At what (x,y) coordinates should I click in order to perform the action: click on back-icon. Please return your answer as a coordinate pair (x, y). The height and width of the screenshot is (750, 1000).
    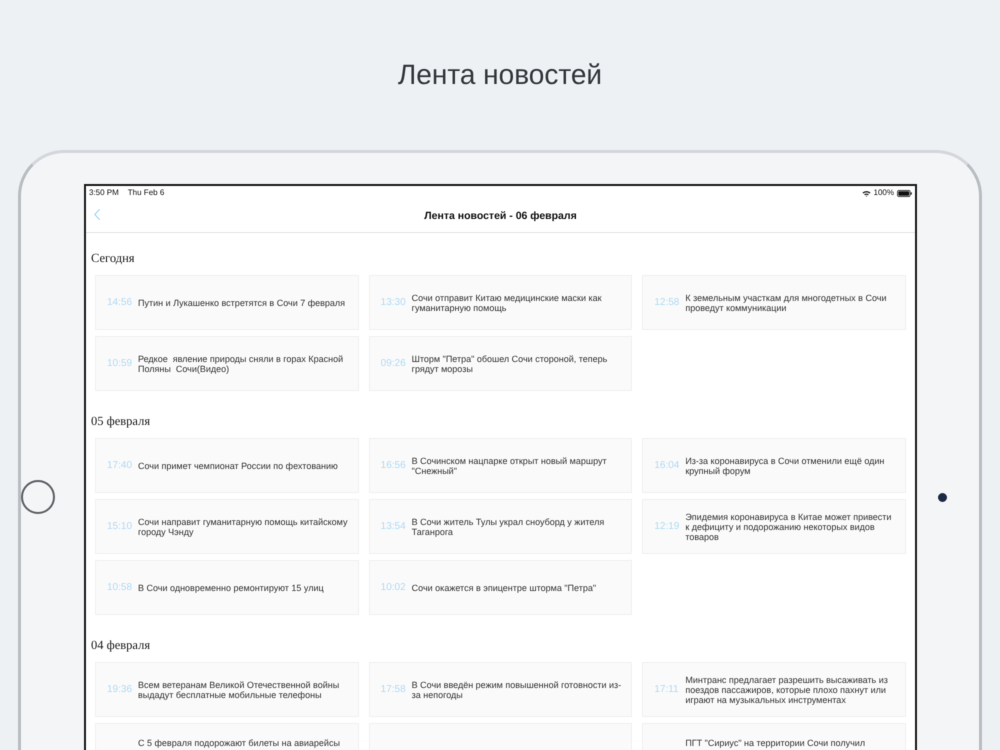
    Looking at the image, I should click on (97, 214).